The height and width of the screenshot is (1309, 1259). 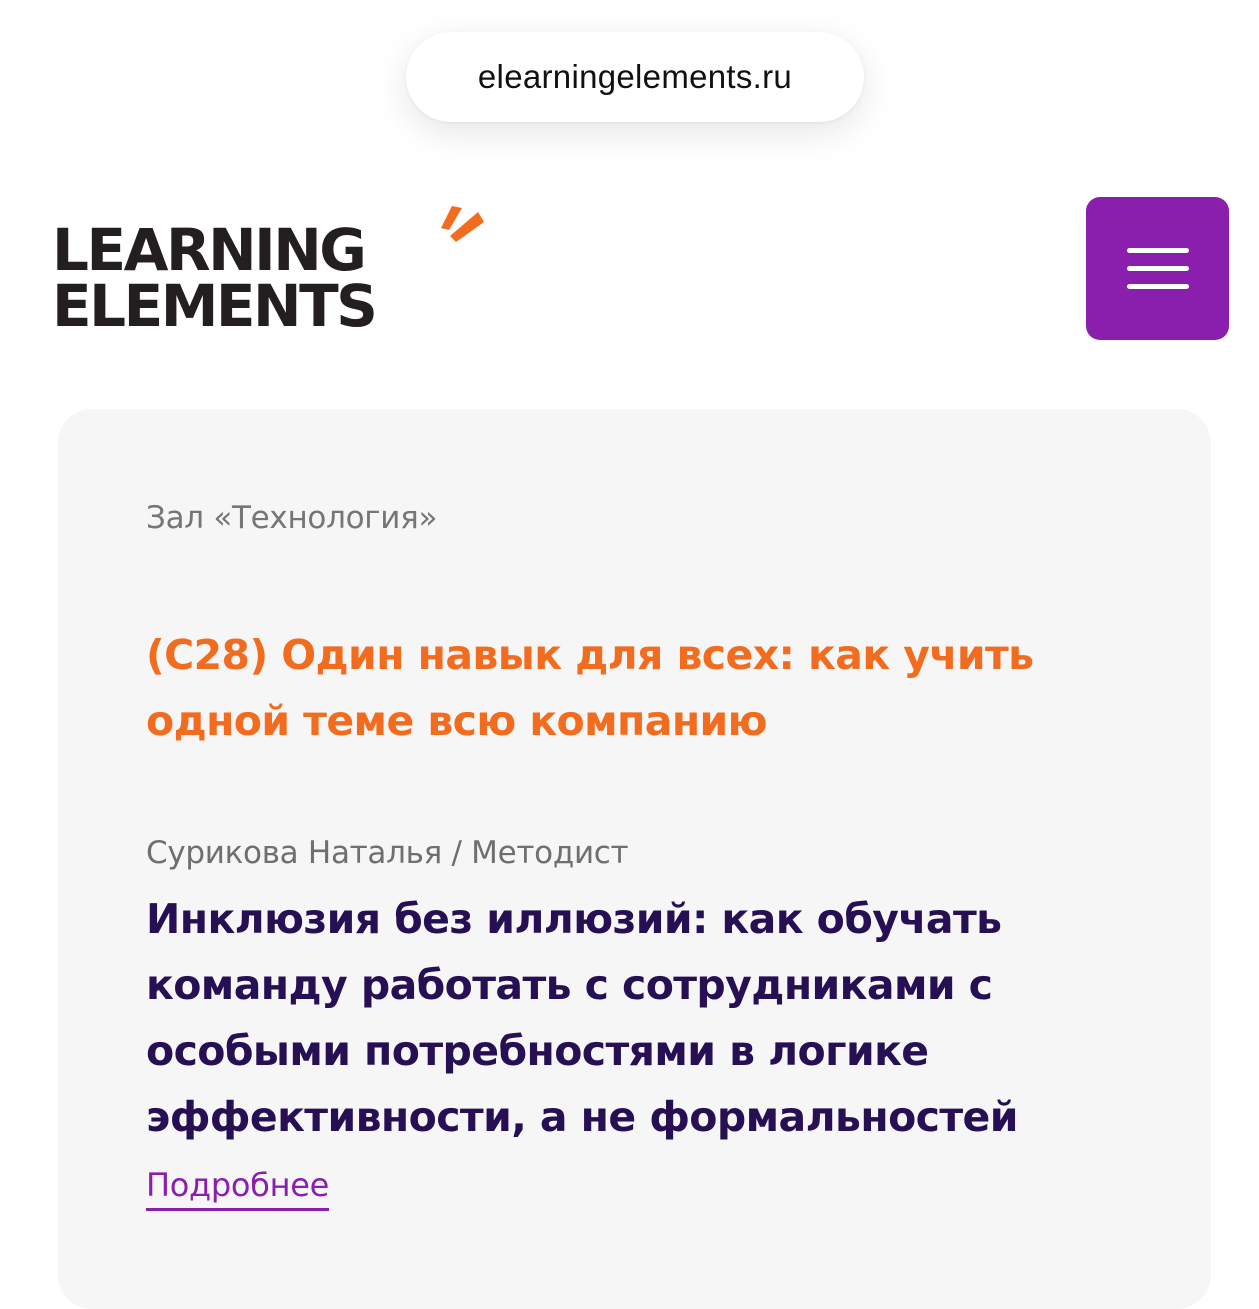 I want to click on address-bar: elearningelements.ru, so click(x=635, y=77).